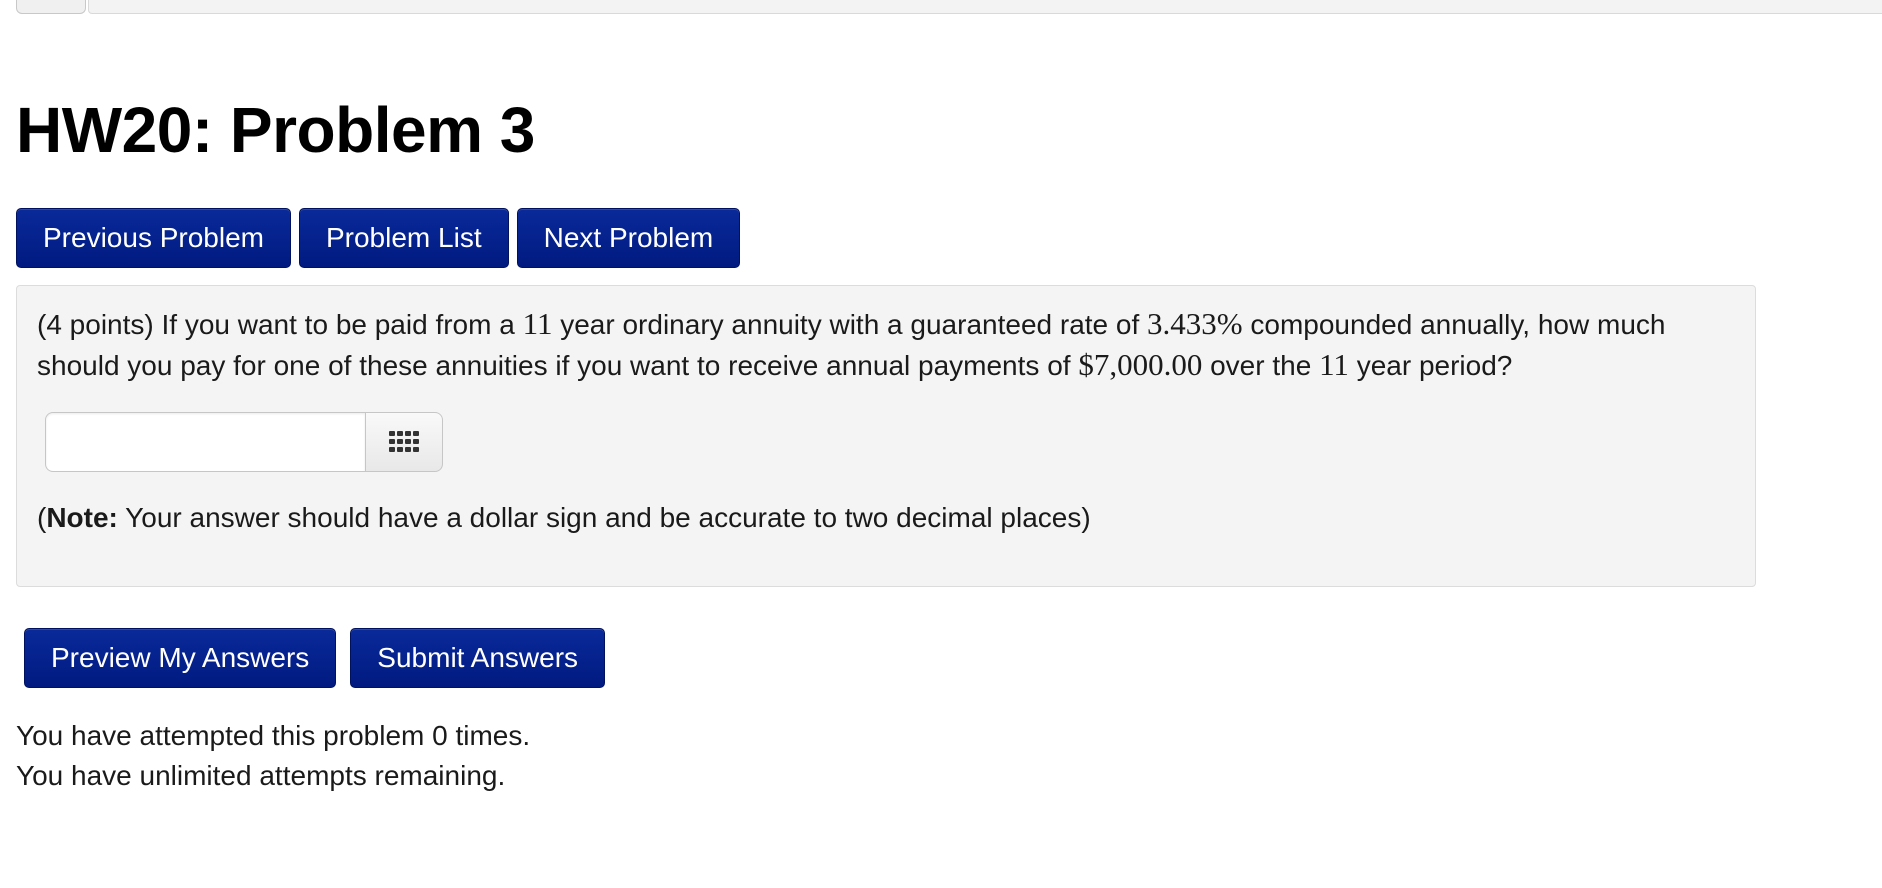  What do you see at coordinates (1195, 323) in the screenshot?
I see `math-rate: 3.433%` at bounding box center [1195, 323].